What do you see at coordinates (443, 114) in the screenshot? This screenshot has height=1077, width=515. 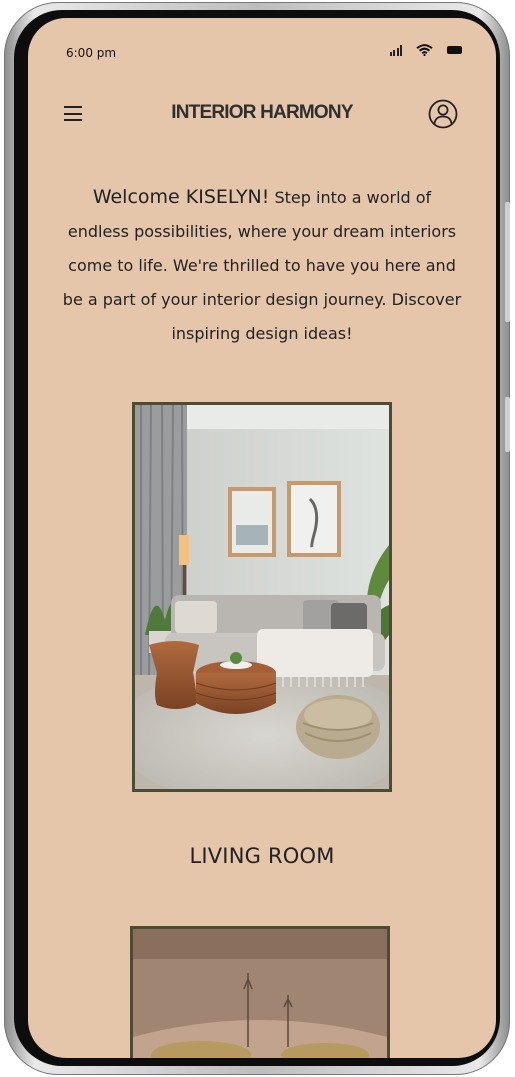 I see `user-profile-icon` at bounding box center [443, 114].